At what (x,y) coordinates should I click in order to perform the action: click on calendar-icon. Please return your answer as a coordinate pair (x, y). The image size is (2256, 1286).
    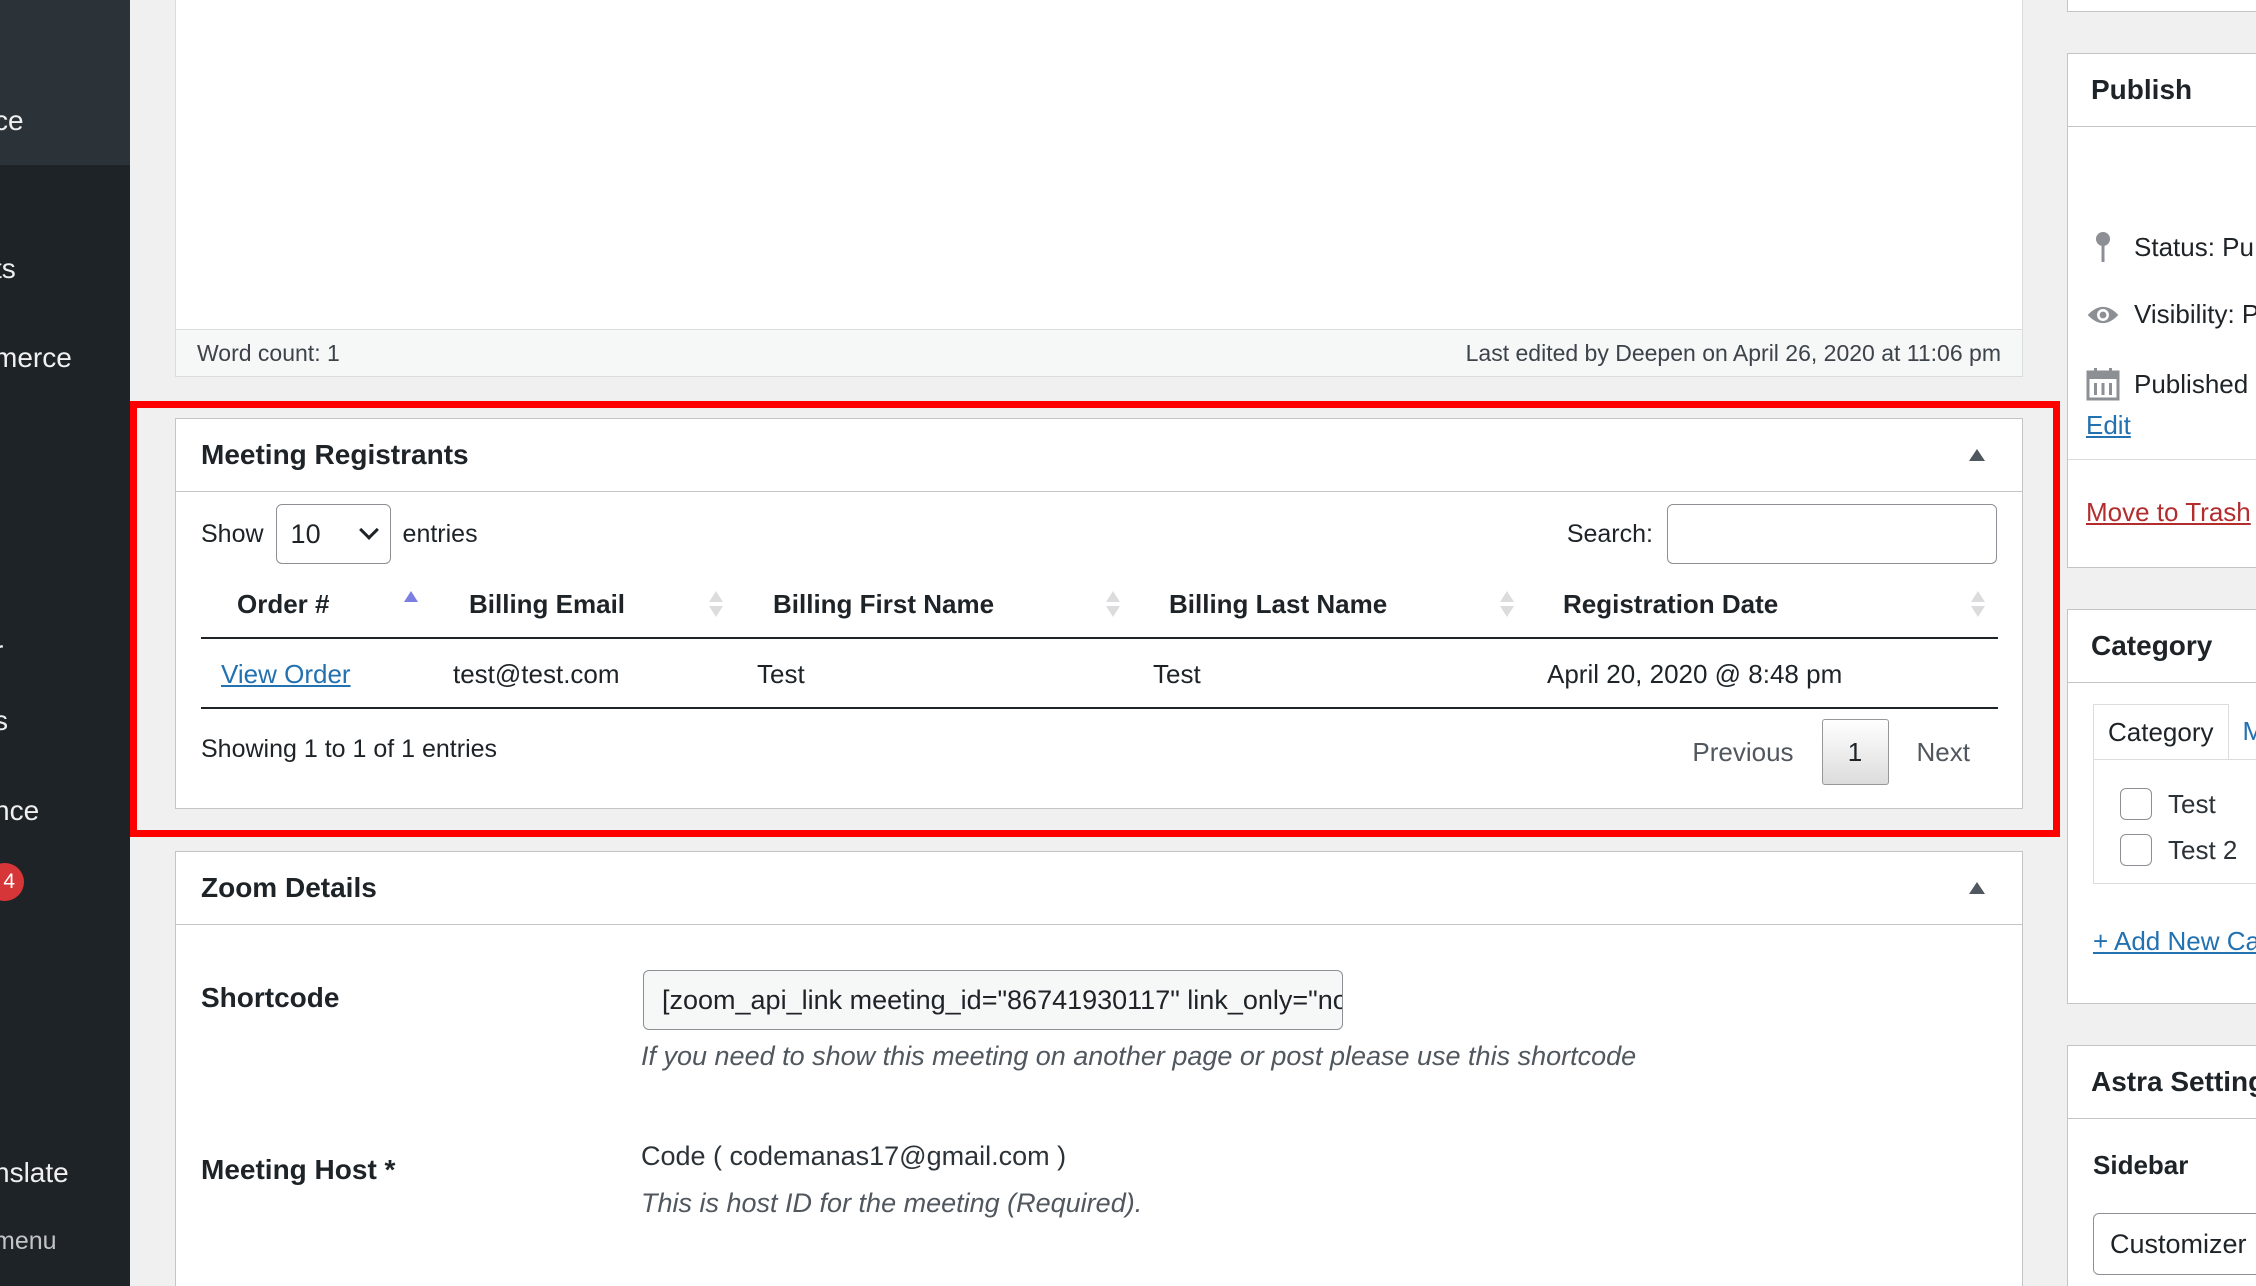
    Looking at the image, I should click on (2103, 384).